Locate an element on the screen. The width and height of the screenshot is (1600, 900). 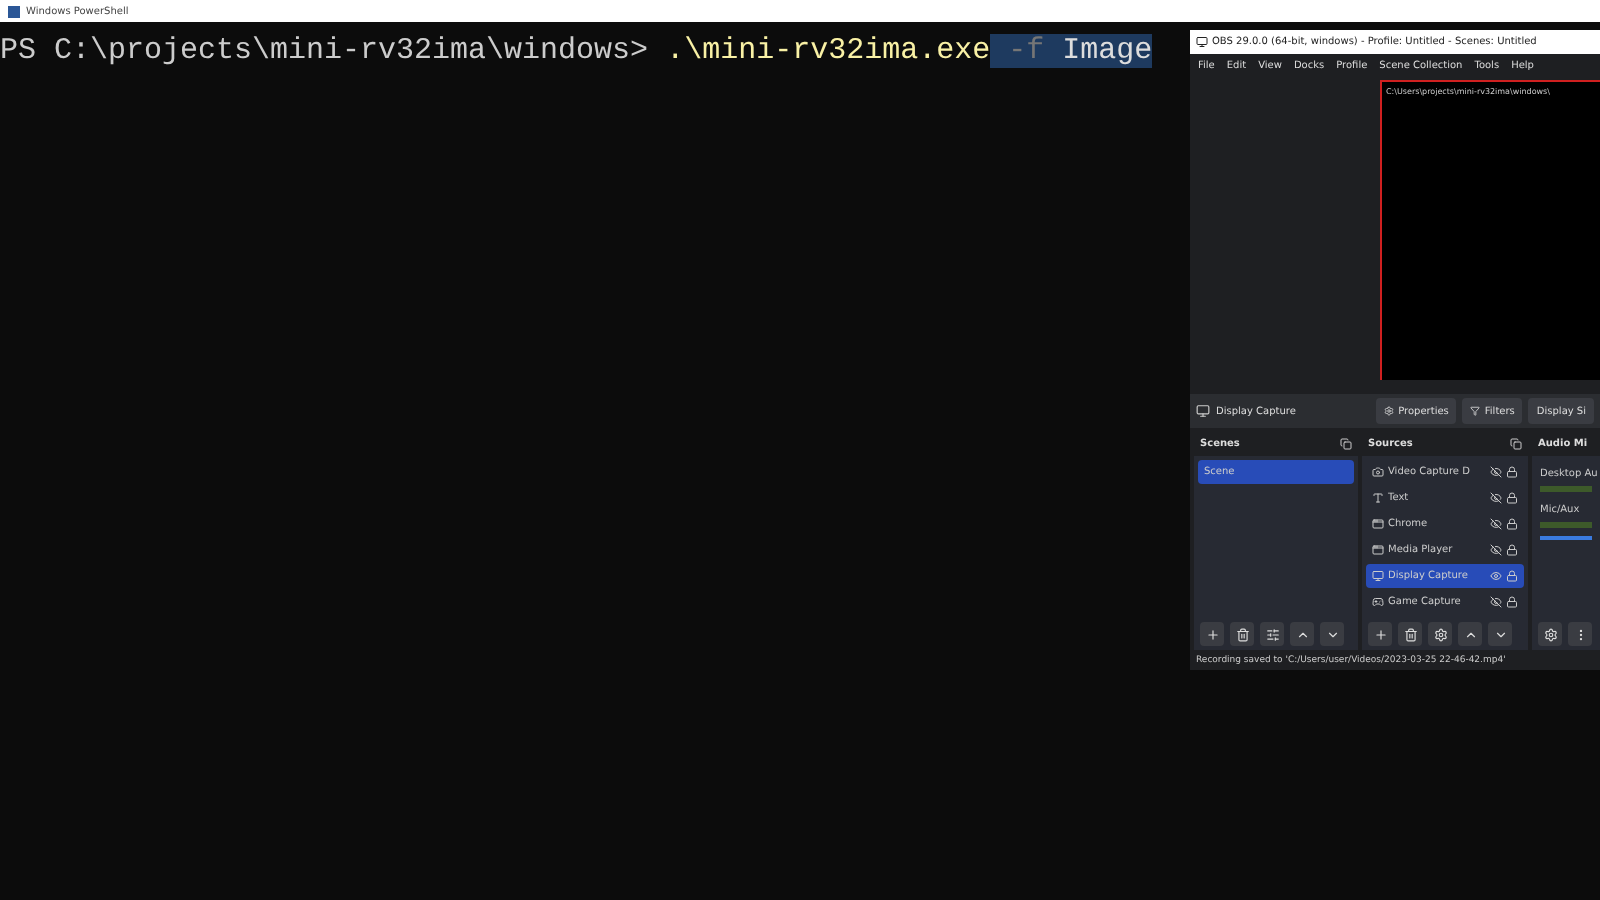
argument-text: Image is located at coordinates (1107, 51).